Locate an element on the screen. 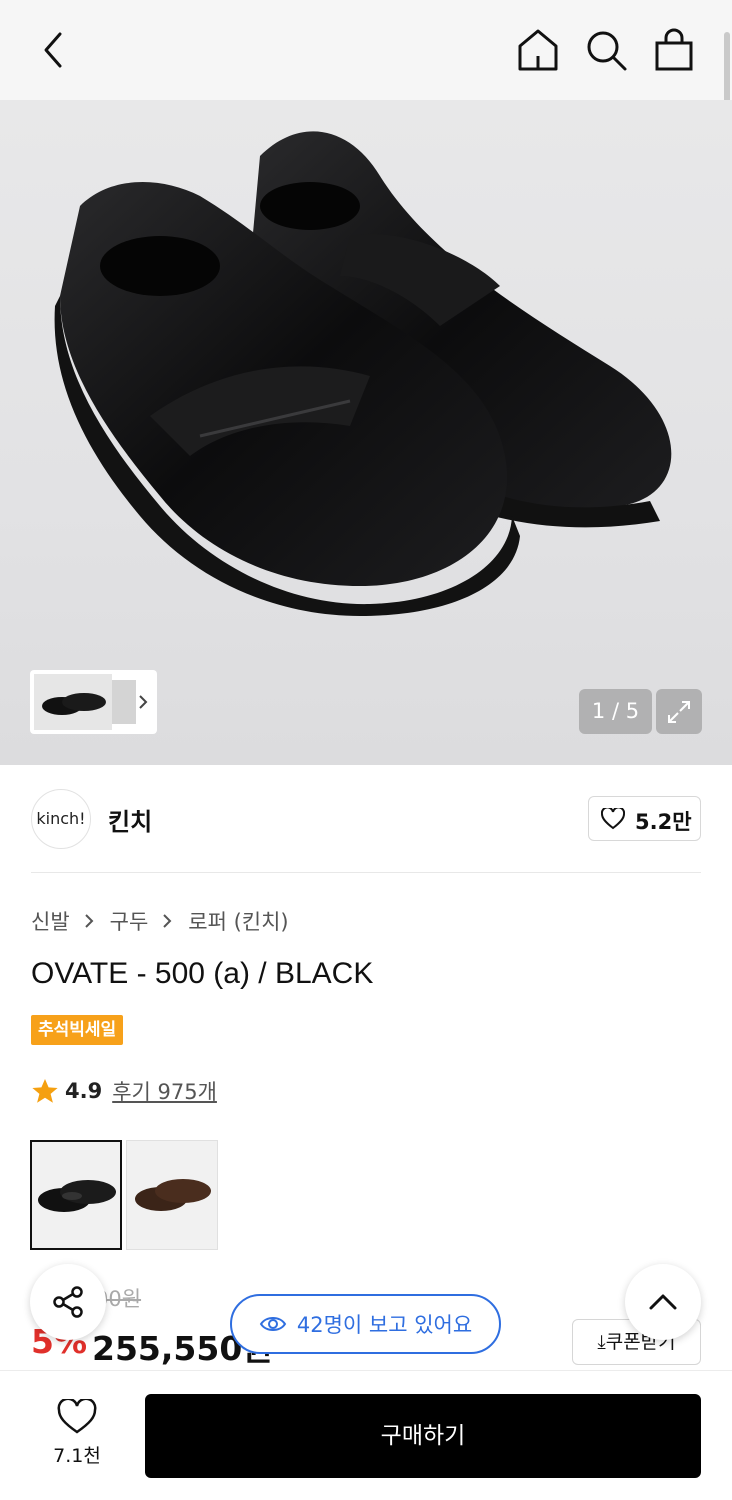 The height and width of the screenshot is (1500, 732). home-icon is located at coordinates (538, 50).